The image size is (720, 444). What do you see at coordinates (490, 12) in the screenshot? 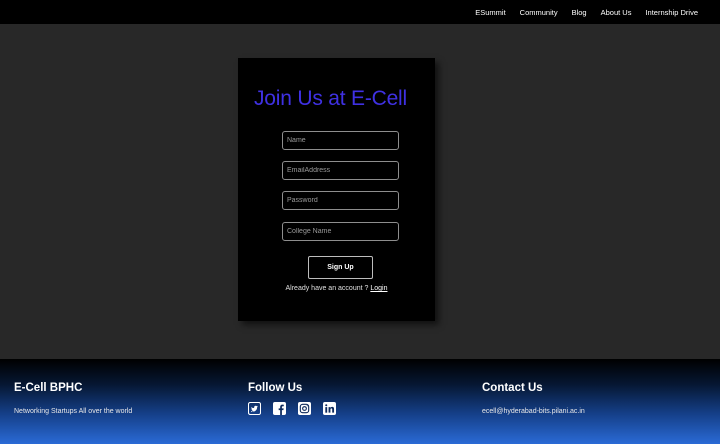
I see `nav-link-esummit: ESummit` at bounding box center [490, 12].